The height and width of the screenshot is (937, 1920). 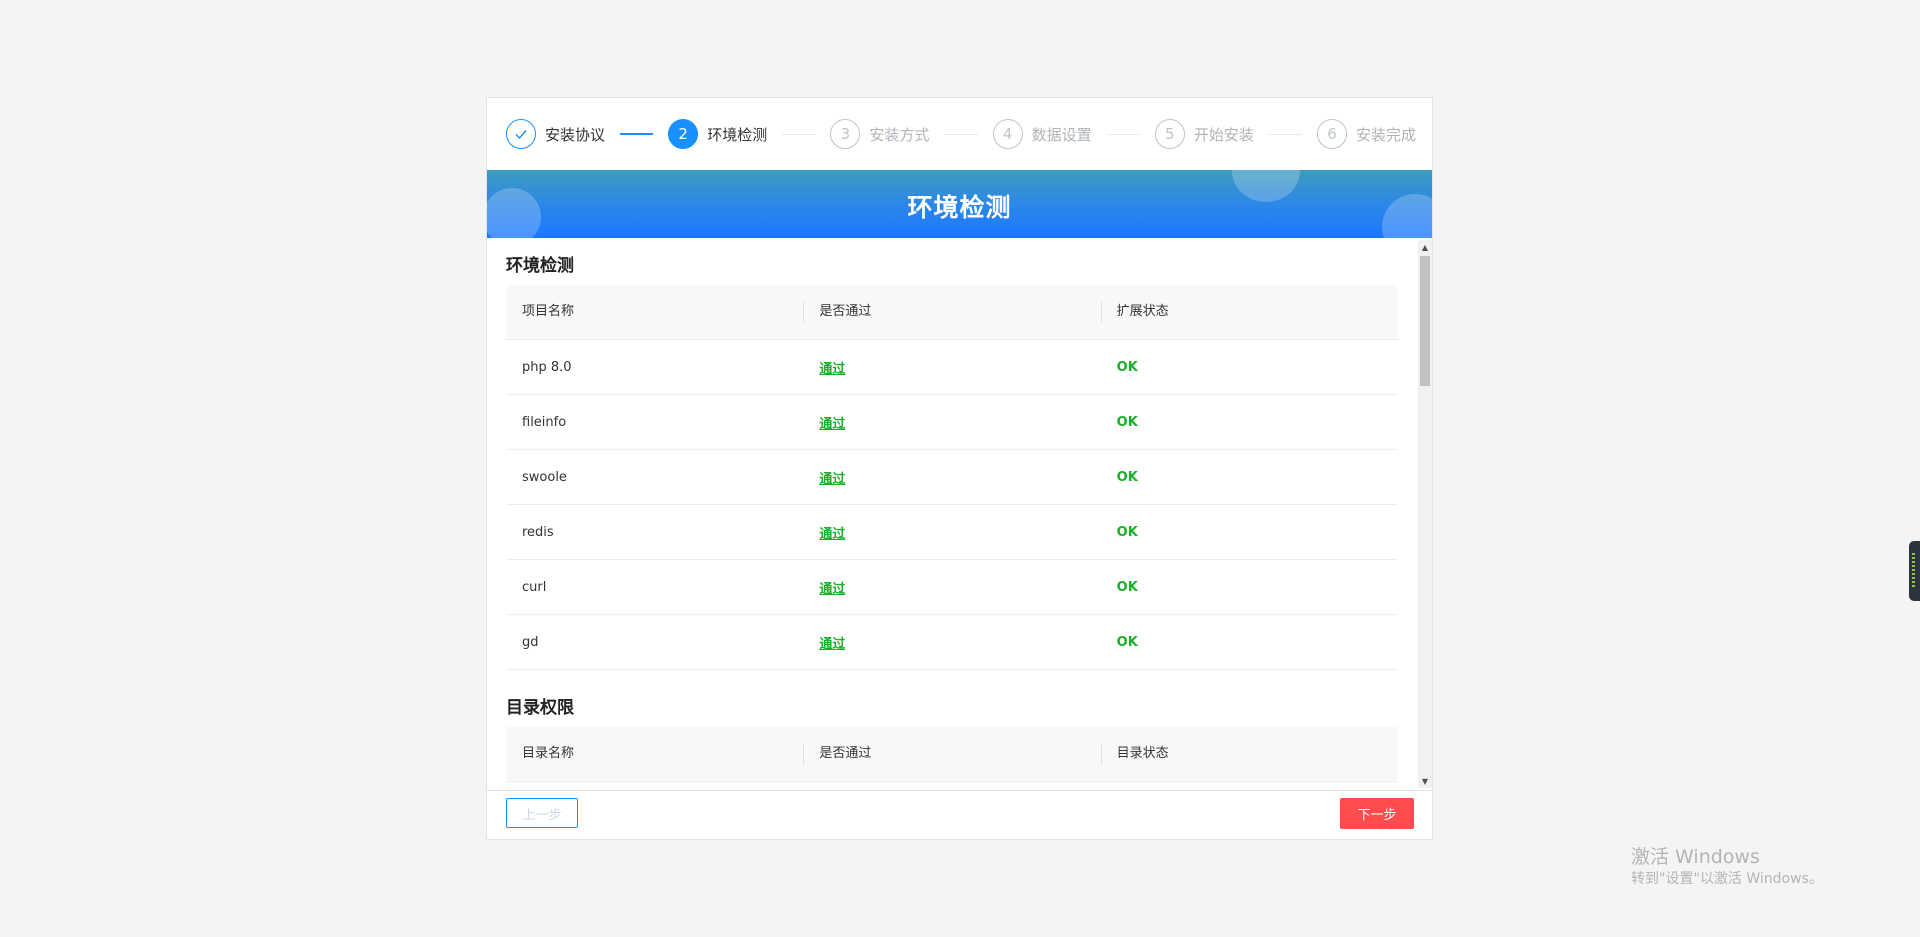 I want to click on column-header: 目录状态, so click(x=1249, y=754).